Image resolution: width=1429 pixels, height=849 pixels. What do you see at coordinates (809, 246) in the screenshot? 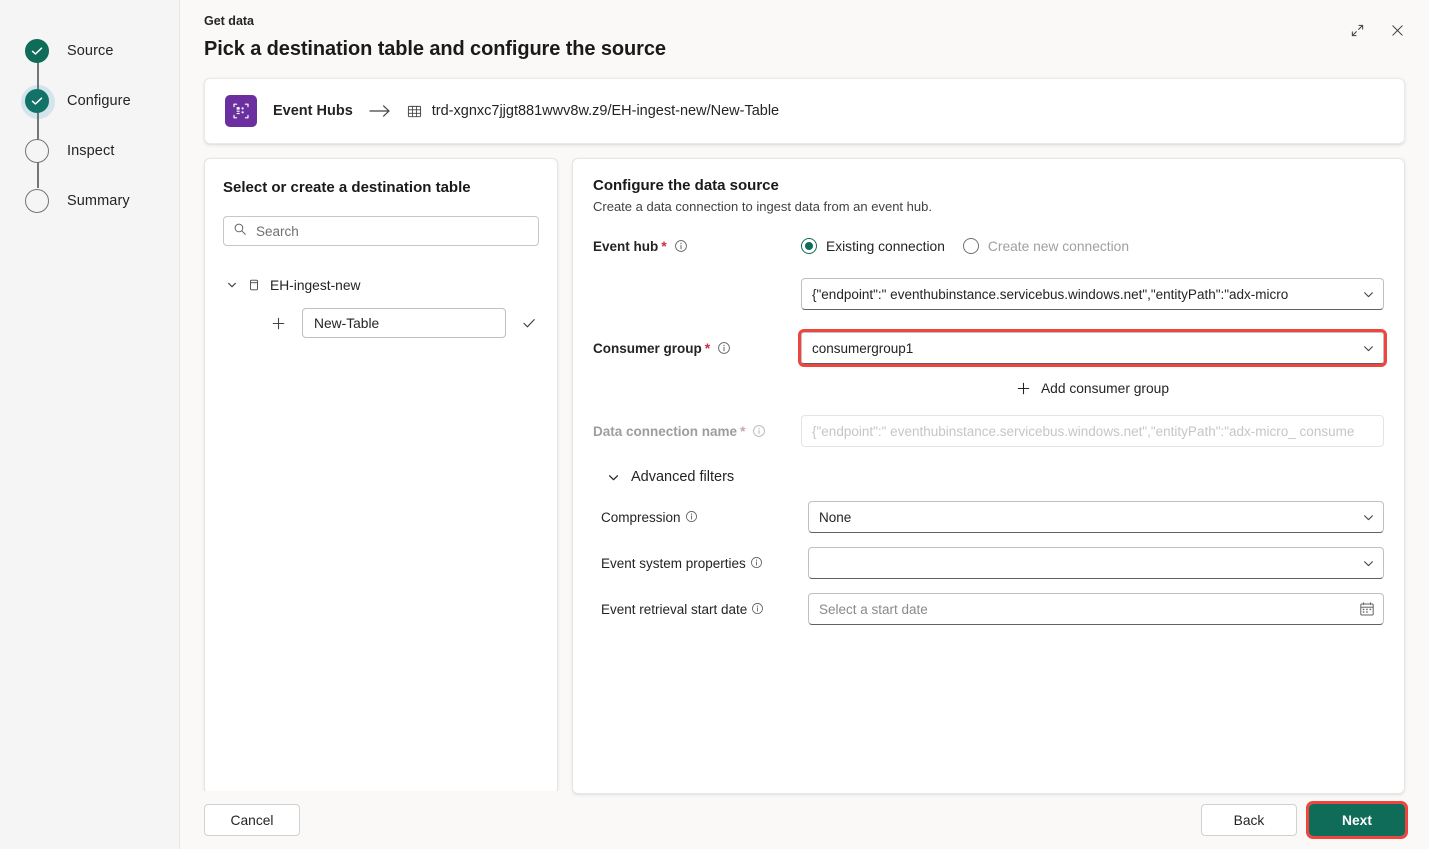
I see `radio-icon-selected` at bounding box center [809, 246].